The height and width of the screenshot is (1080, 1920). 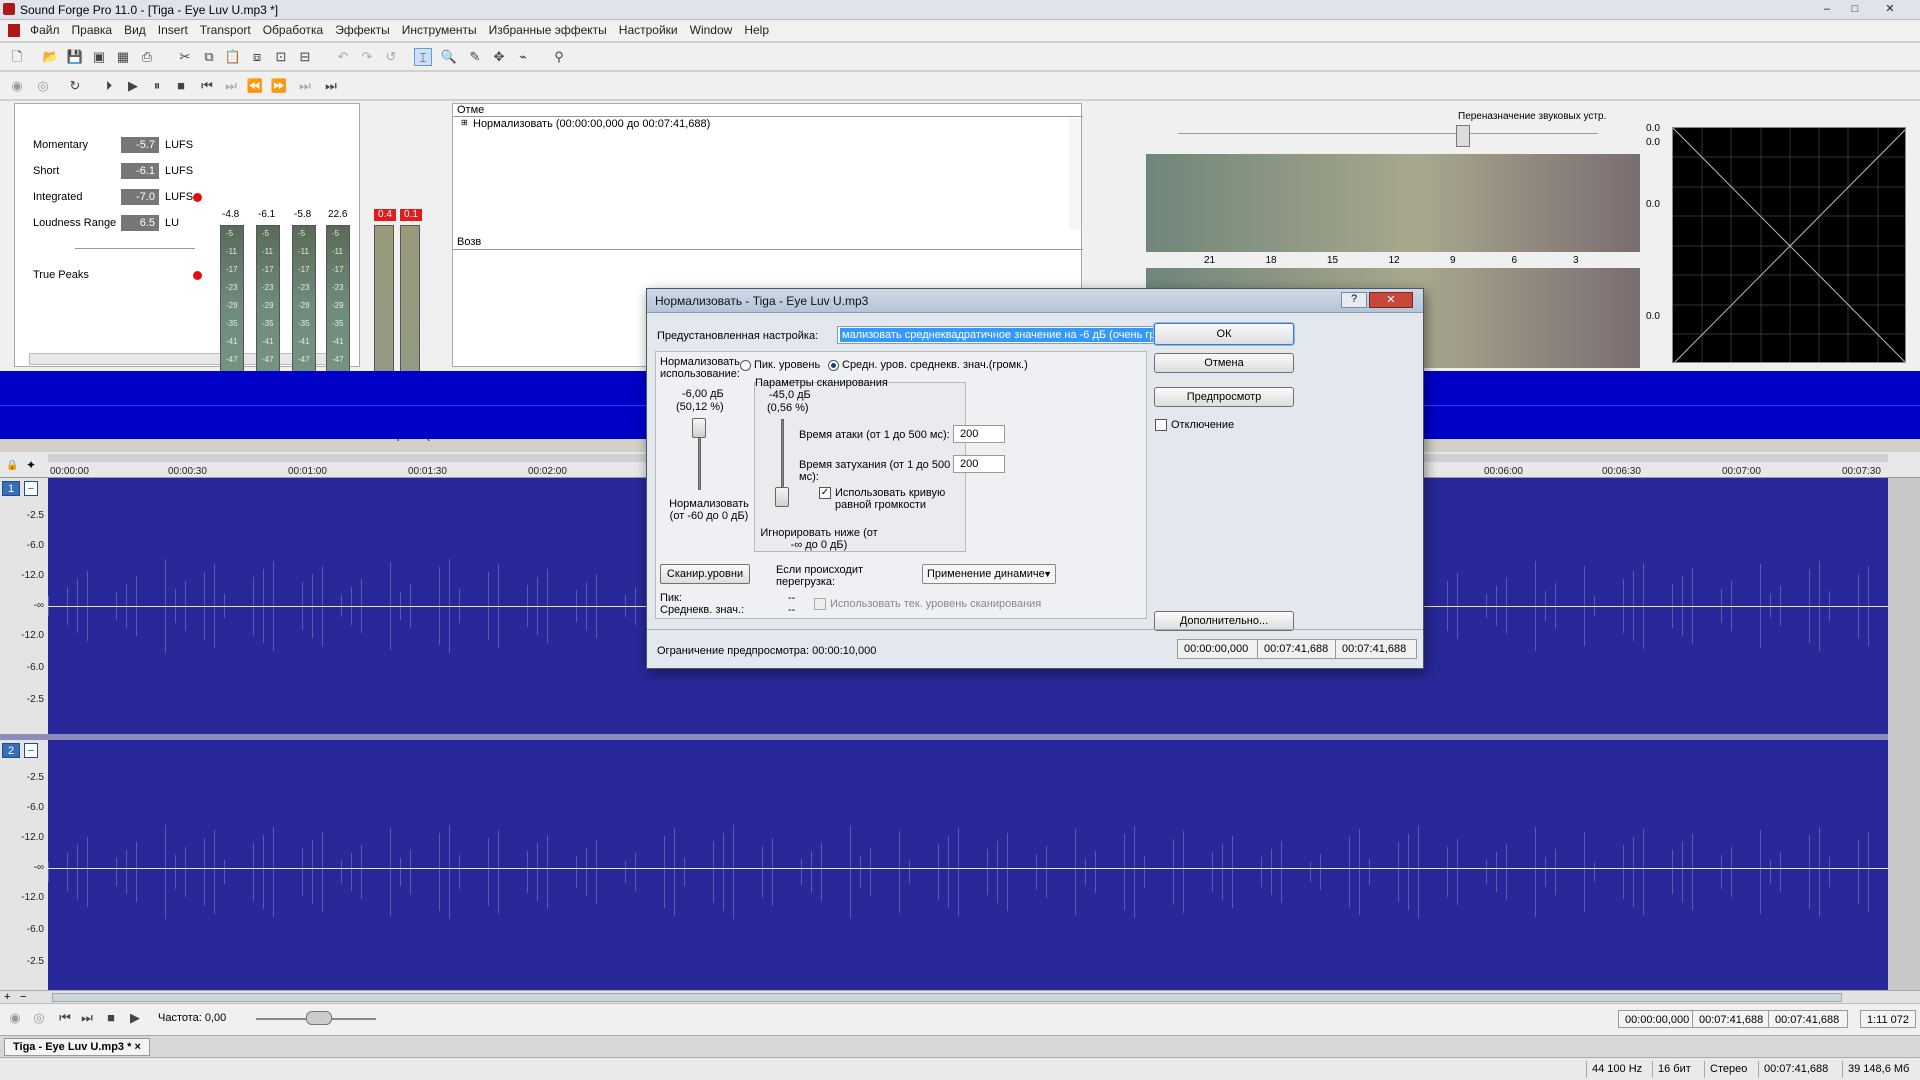 What do you see at coordinates (279, 86) in the screenshot?
I see `fast-forward-icon: ⏩` at bounding box center [279, 86].